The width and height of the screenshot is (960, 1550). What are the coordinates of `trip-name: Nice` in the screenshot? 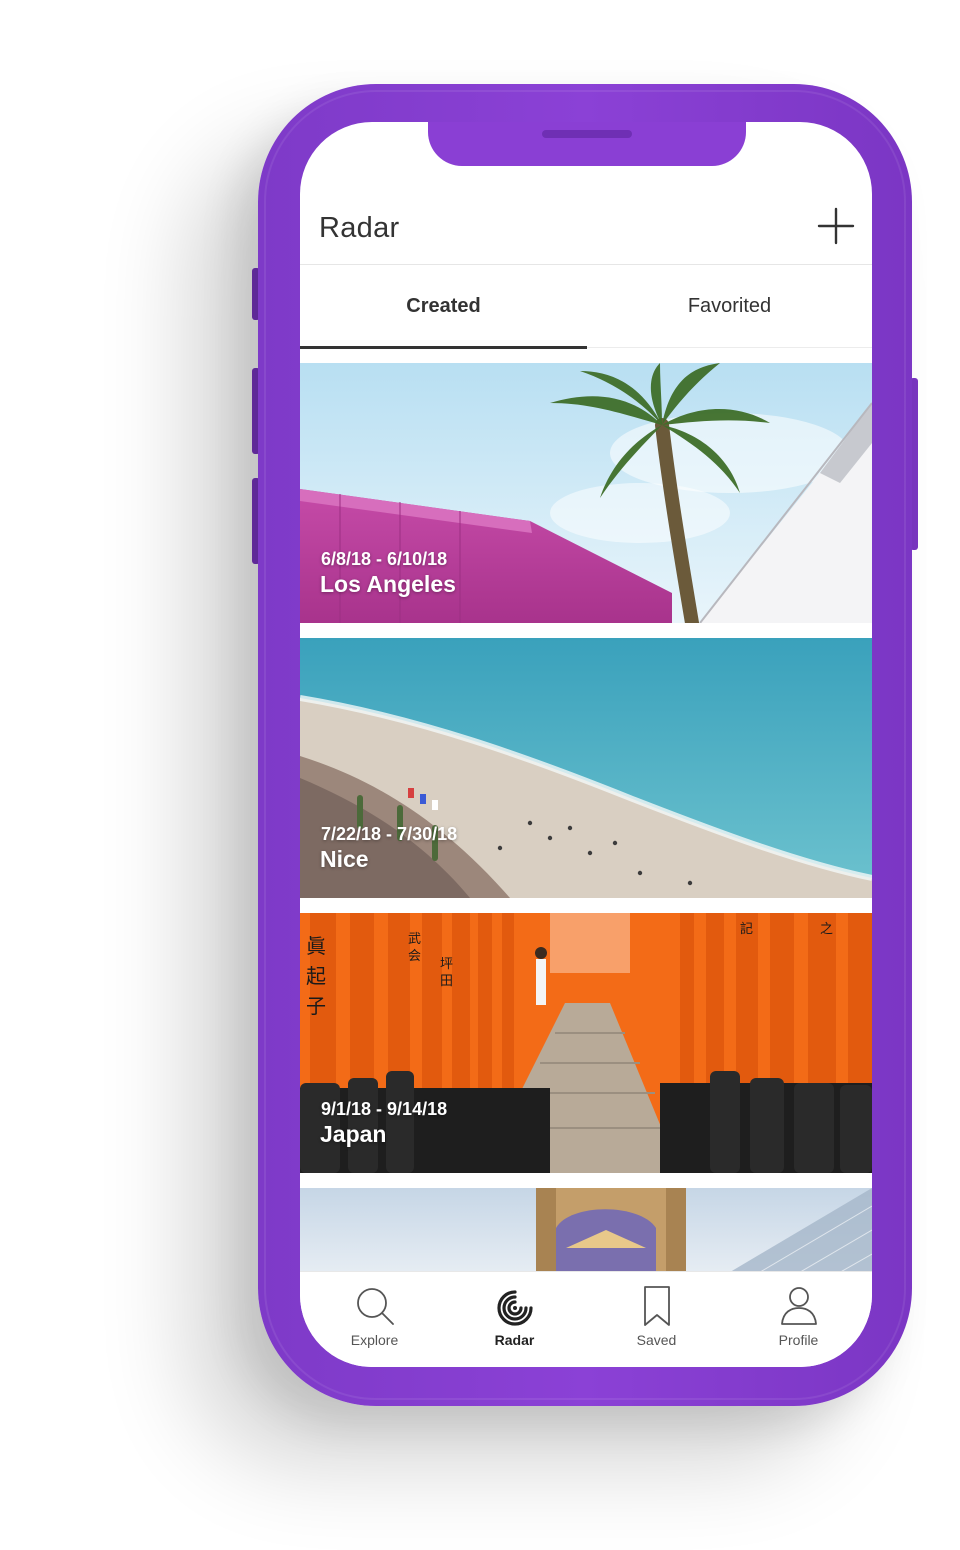 It's located at (344, 859).